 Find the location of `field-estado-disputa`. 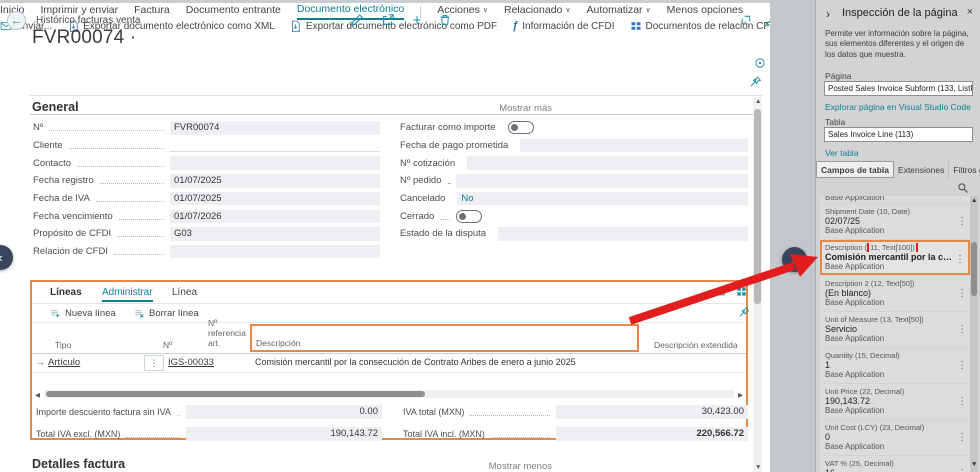

field-estado-disputa is located at coordinates (623, 234).